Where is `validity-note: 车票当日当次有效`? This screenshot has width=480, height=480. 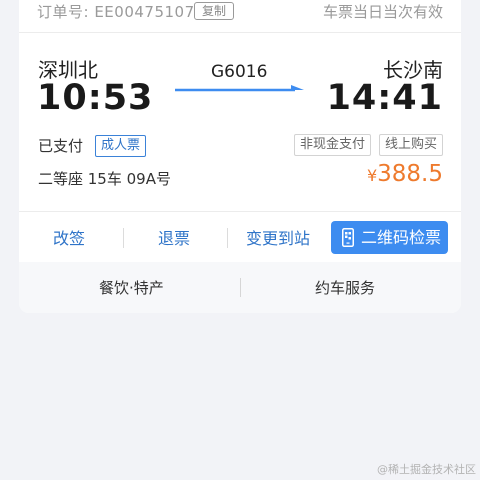
validity-note: 车票当日当次有效 is located at coordinates (382, 12).